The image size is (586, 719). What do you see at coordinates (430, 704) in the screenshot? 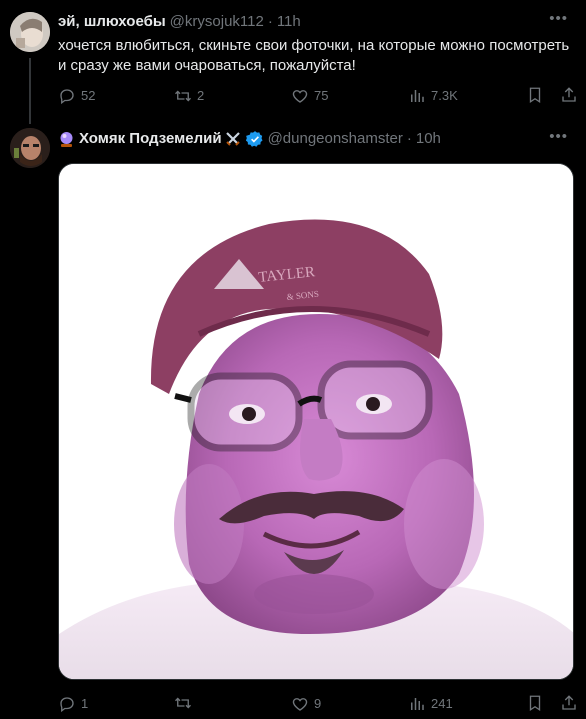
I see `views-button: 241` at bounding box center [430, 704].